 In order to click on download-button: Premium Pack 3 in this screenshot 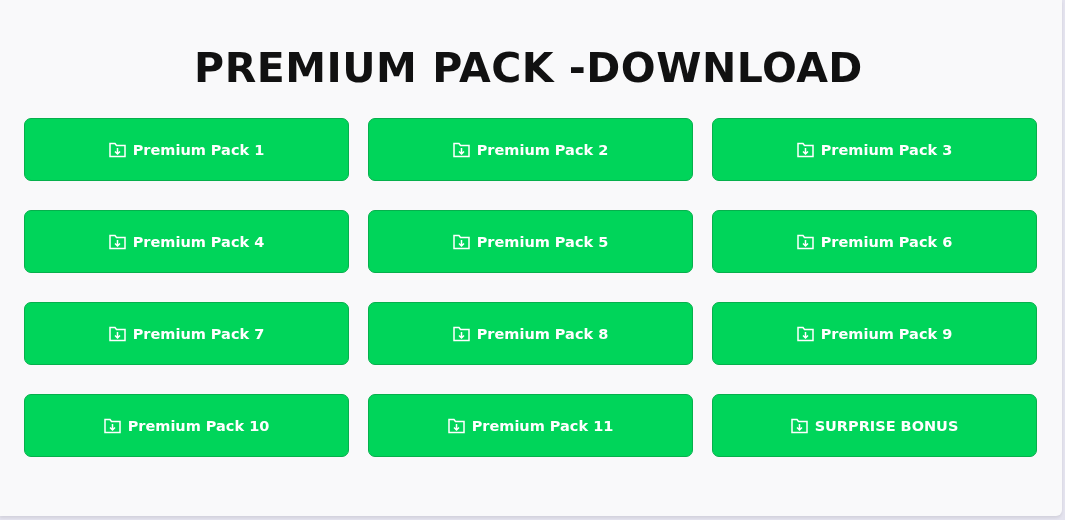, I will do `click(874, 149)`.